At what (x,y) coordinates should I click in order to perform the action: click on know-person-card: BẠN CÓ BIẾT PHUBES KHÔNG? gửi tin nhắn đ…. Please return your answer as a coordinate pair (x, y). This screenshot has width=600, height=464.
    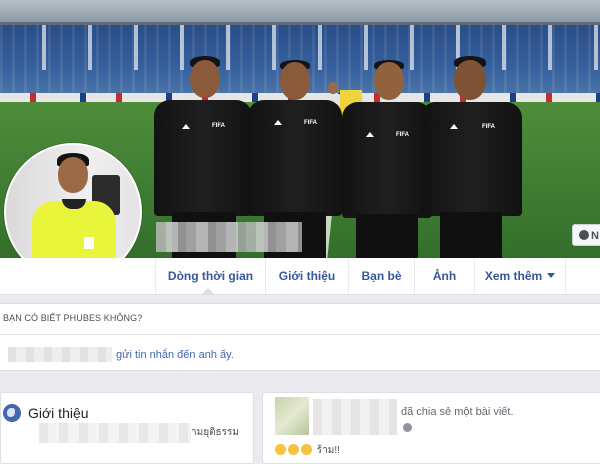
    Looking at the image, I should click on (300, 337).